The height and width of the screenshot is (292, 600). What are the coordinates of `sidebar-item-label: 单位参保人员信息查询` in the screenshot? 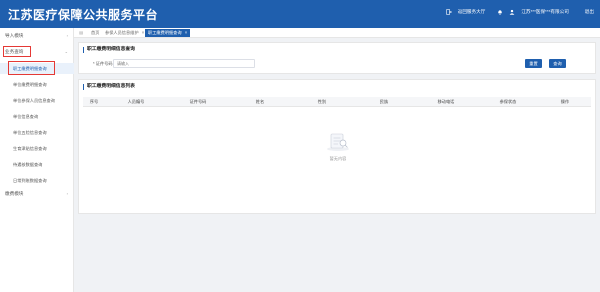 It's located at (34, 100).